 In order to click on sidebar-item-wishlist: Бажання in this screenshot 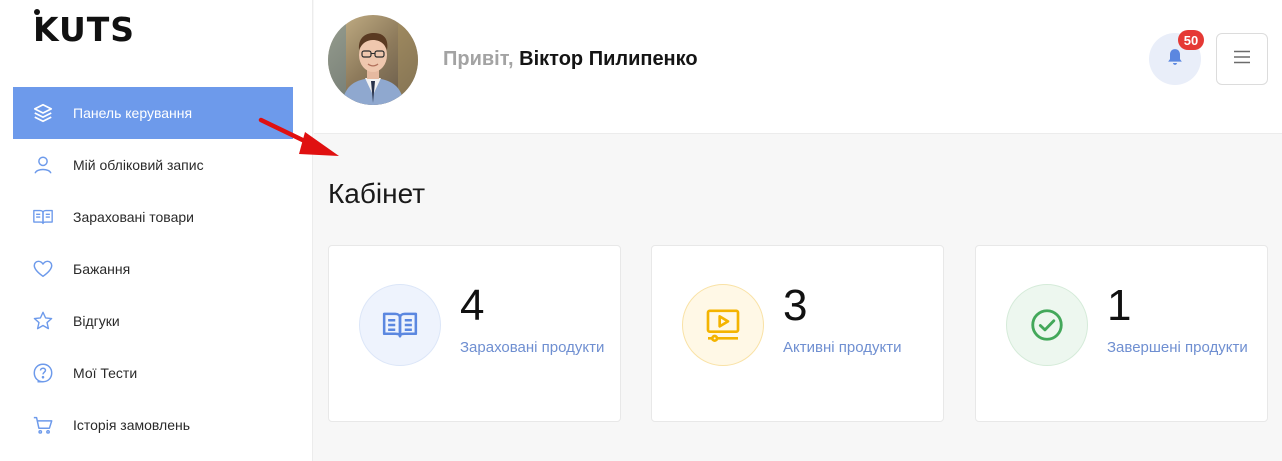, I will do `click(153, 269)`.